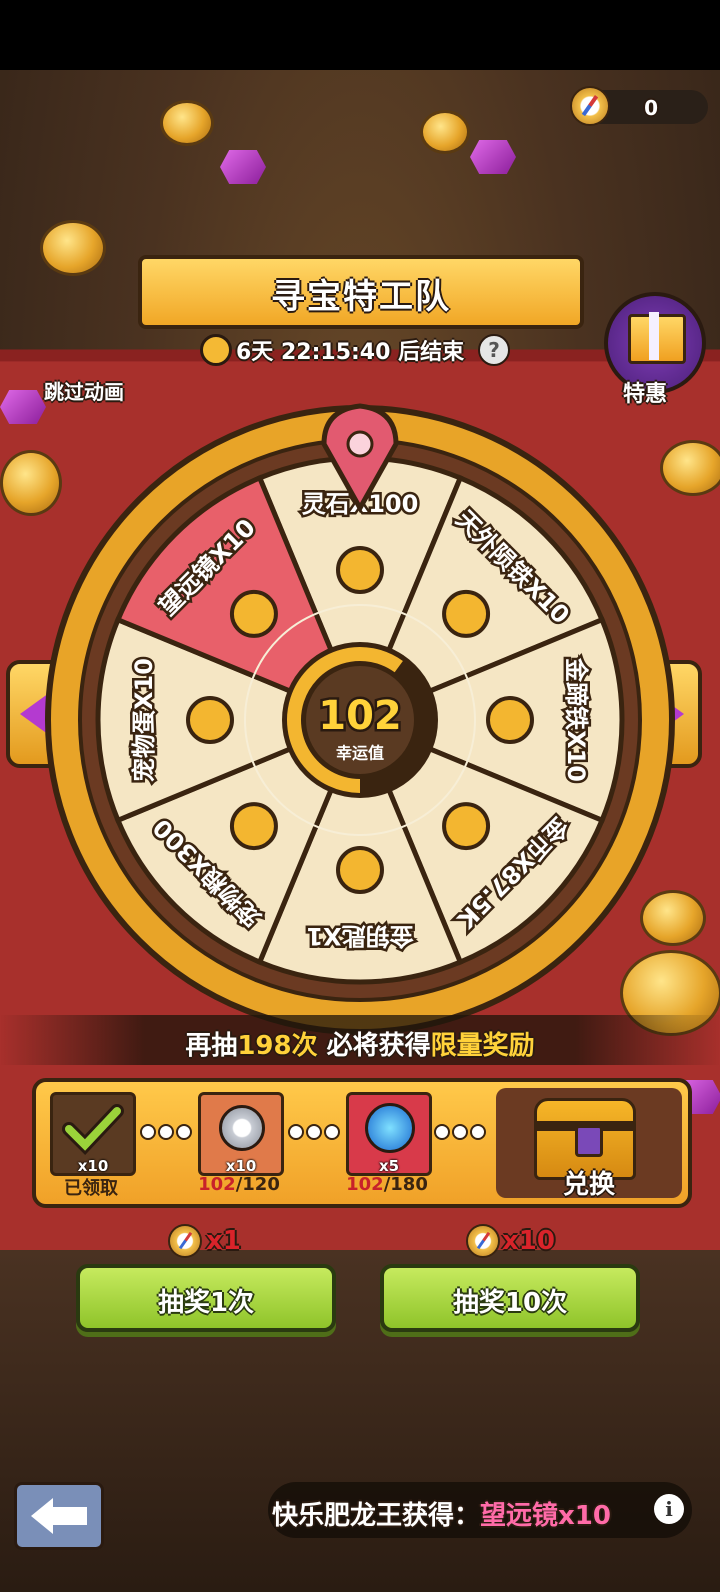  What do you see at coordinates (669, 1509) in the screenshot?
I see `info-icon: i` at bounding box center [669, 1509].